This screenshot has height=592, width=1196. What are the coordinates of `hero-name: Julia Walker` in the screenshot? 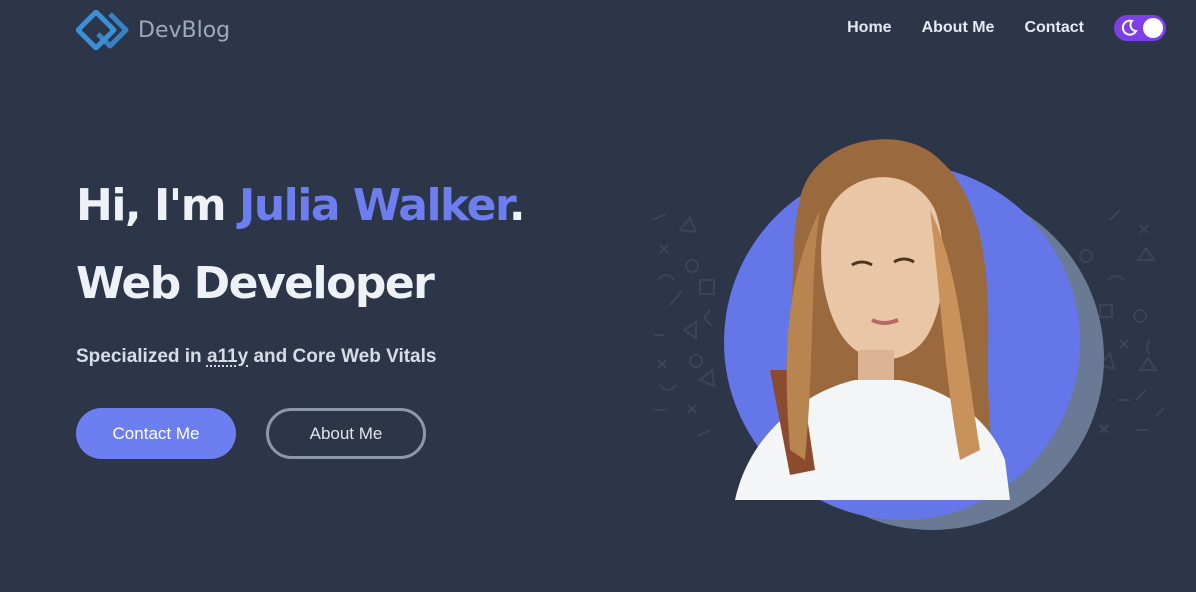 It's located at (374, 205).